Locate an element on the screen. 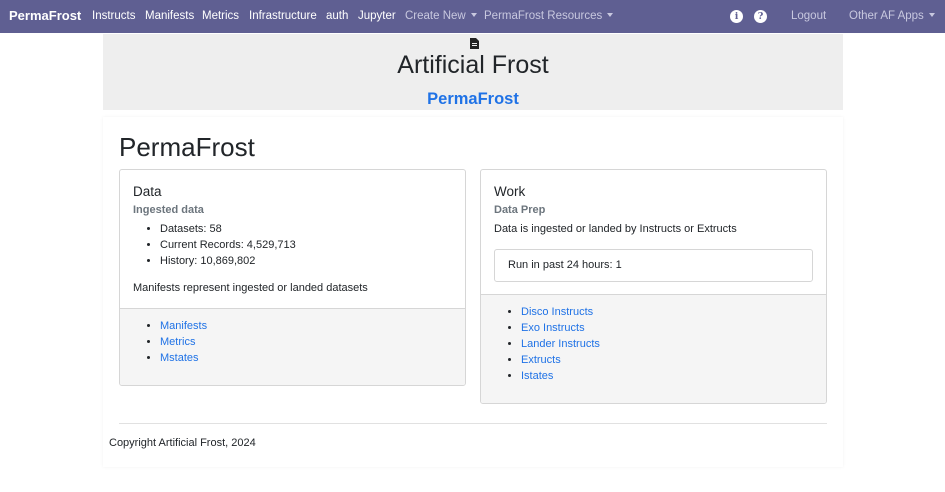 The width and height of the screenshot is (945, 492). list-item: Mstates is located at coordinates (183, 358).